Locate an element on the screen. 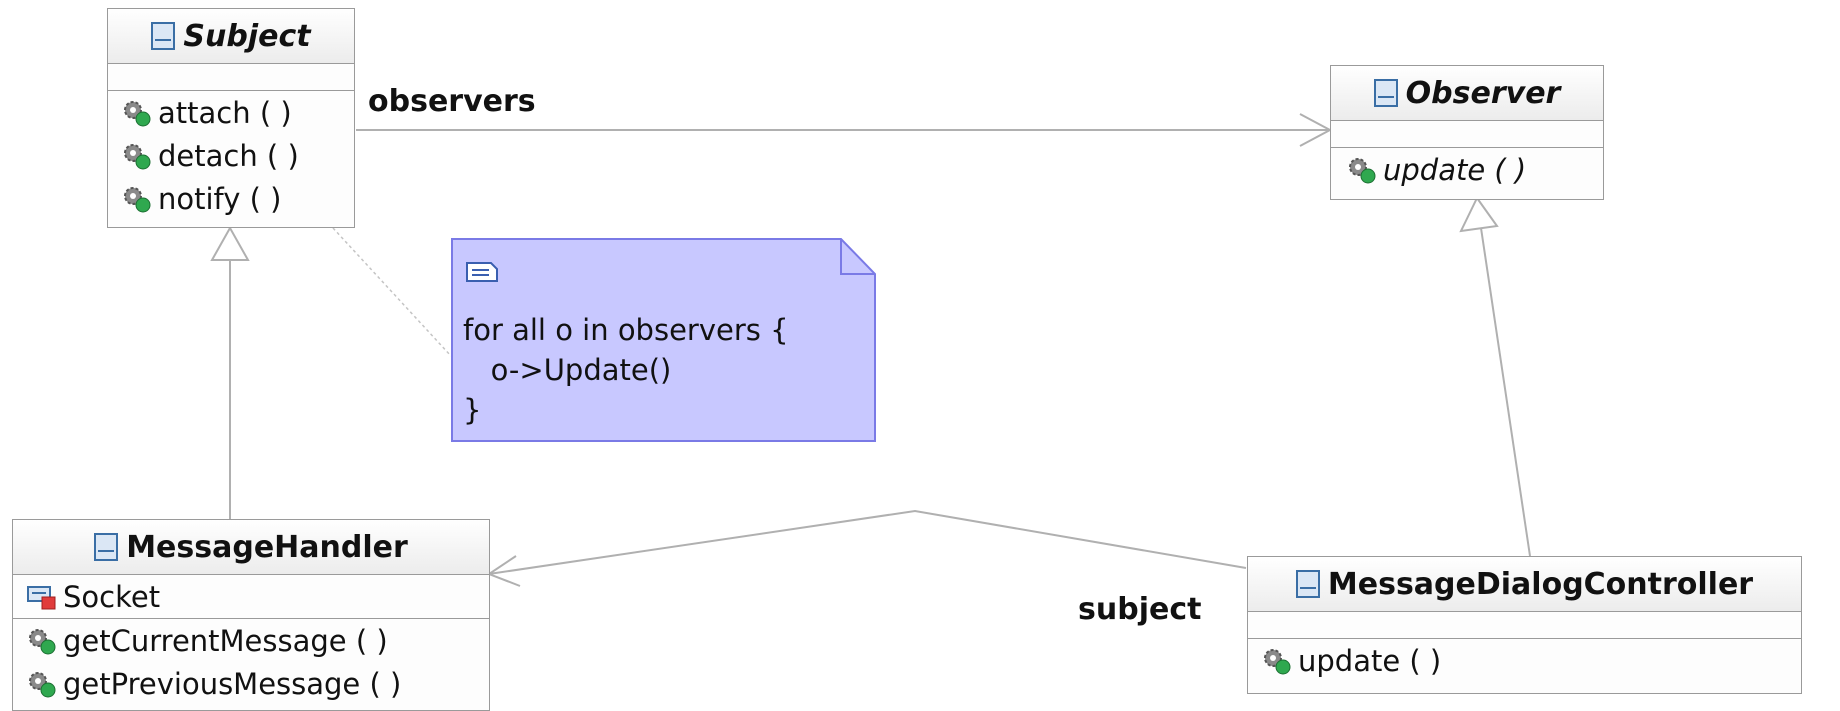 This screenshot has width=1840, height=711. message-dialog-controller-class: MessageDialogController update ( ) is located at coordinates (1524, 625).